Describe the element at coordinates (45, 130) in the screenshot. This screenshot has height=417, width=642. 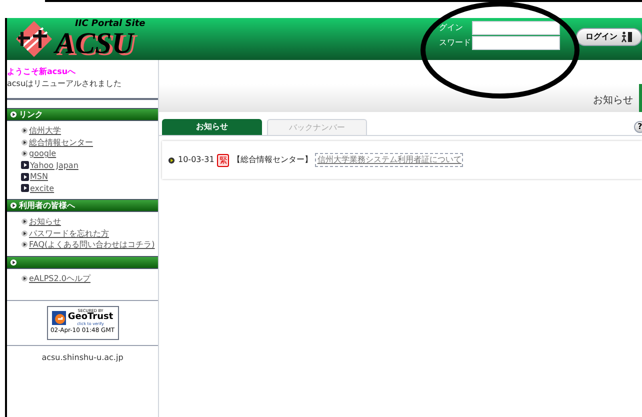
I see `sidebar-link: 信州大学` at that location.